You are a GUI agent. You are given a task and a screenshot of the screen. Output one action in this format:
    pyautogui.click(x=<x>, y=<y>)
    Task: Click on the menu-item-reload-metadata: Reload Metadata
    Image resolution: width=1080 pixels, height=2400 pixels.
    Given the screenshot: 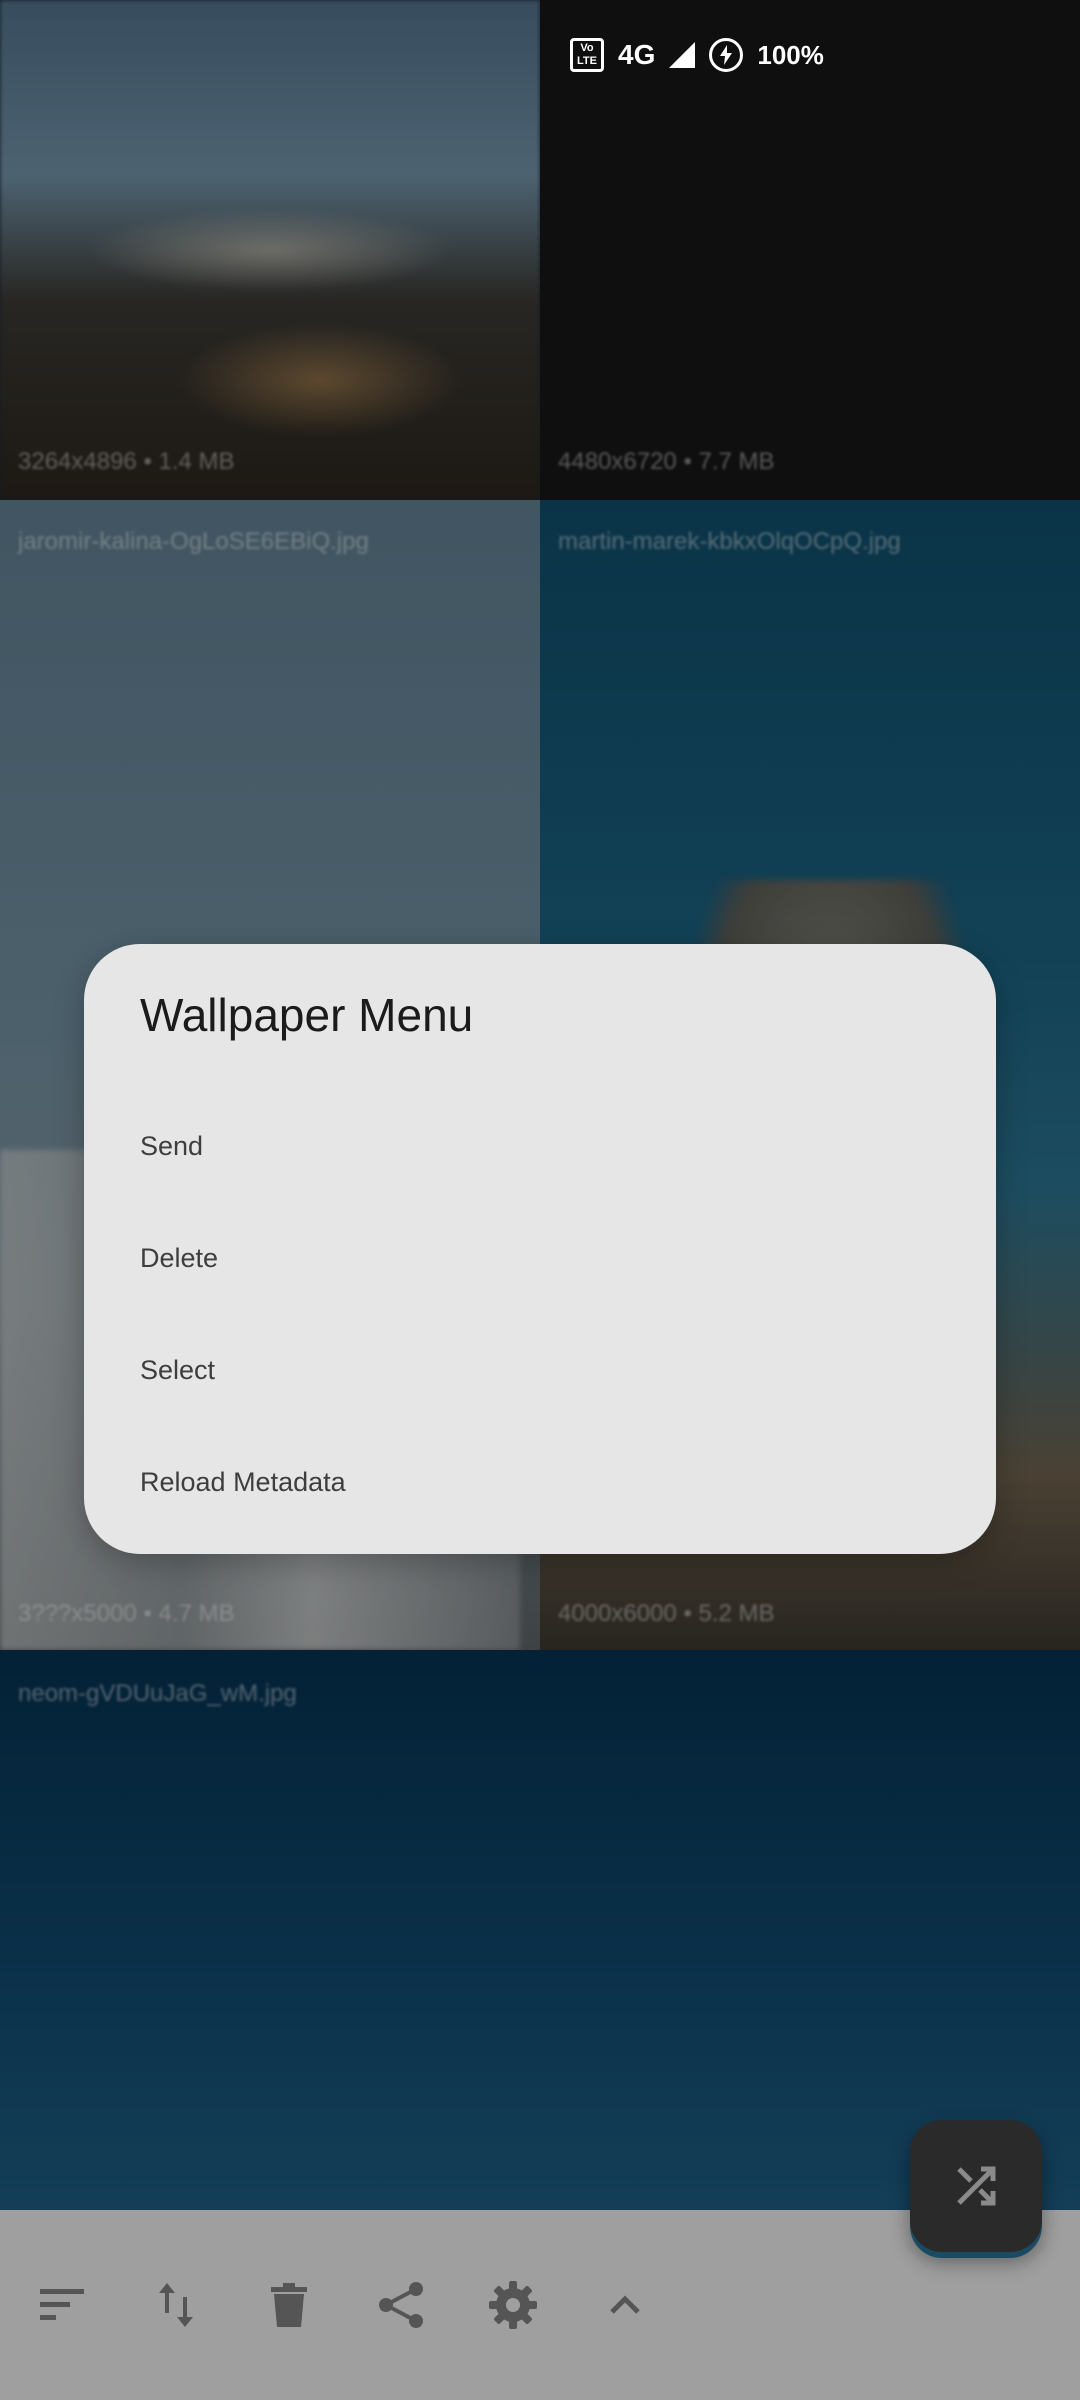 What is the action you would take?
    pyautogui.click(x=540, y=1482)
    